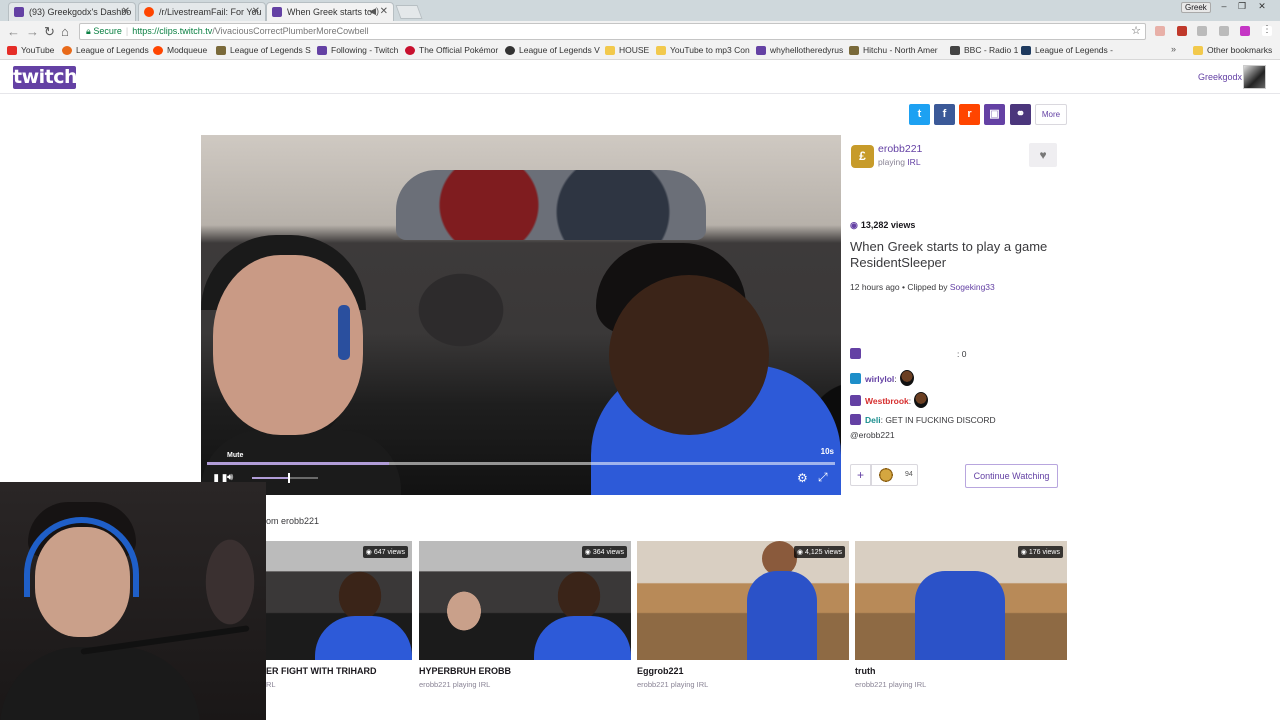 The image size is (1280, 720). Describe the element at coordinates (1242, 7) in the screenshot. I see `restore-icon: ❐` at that location.